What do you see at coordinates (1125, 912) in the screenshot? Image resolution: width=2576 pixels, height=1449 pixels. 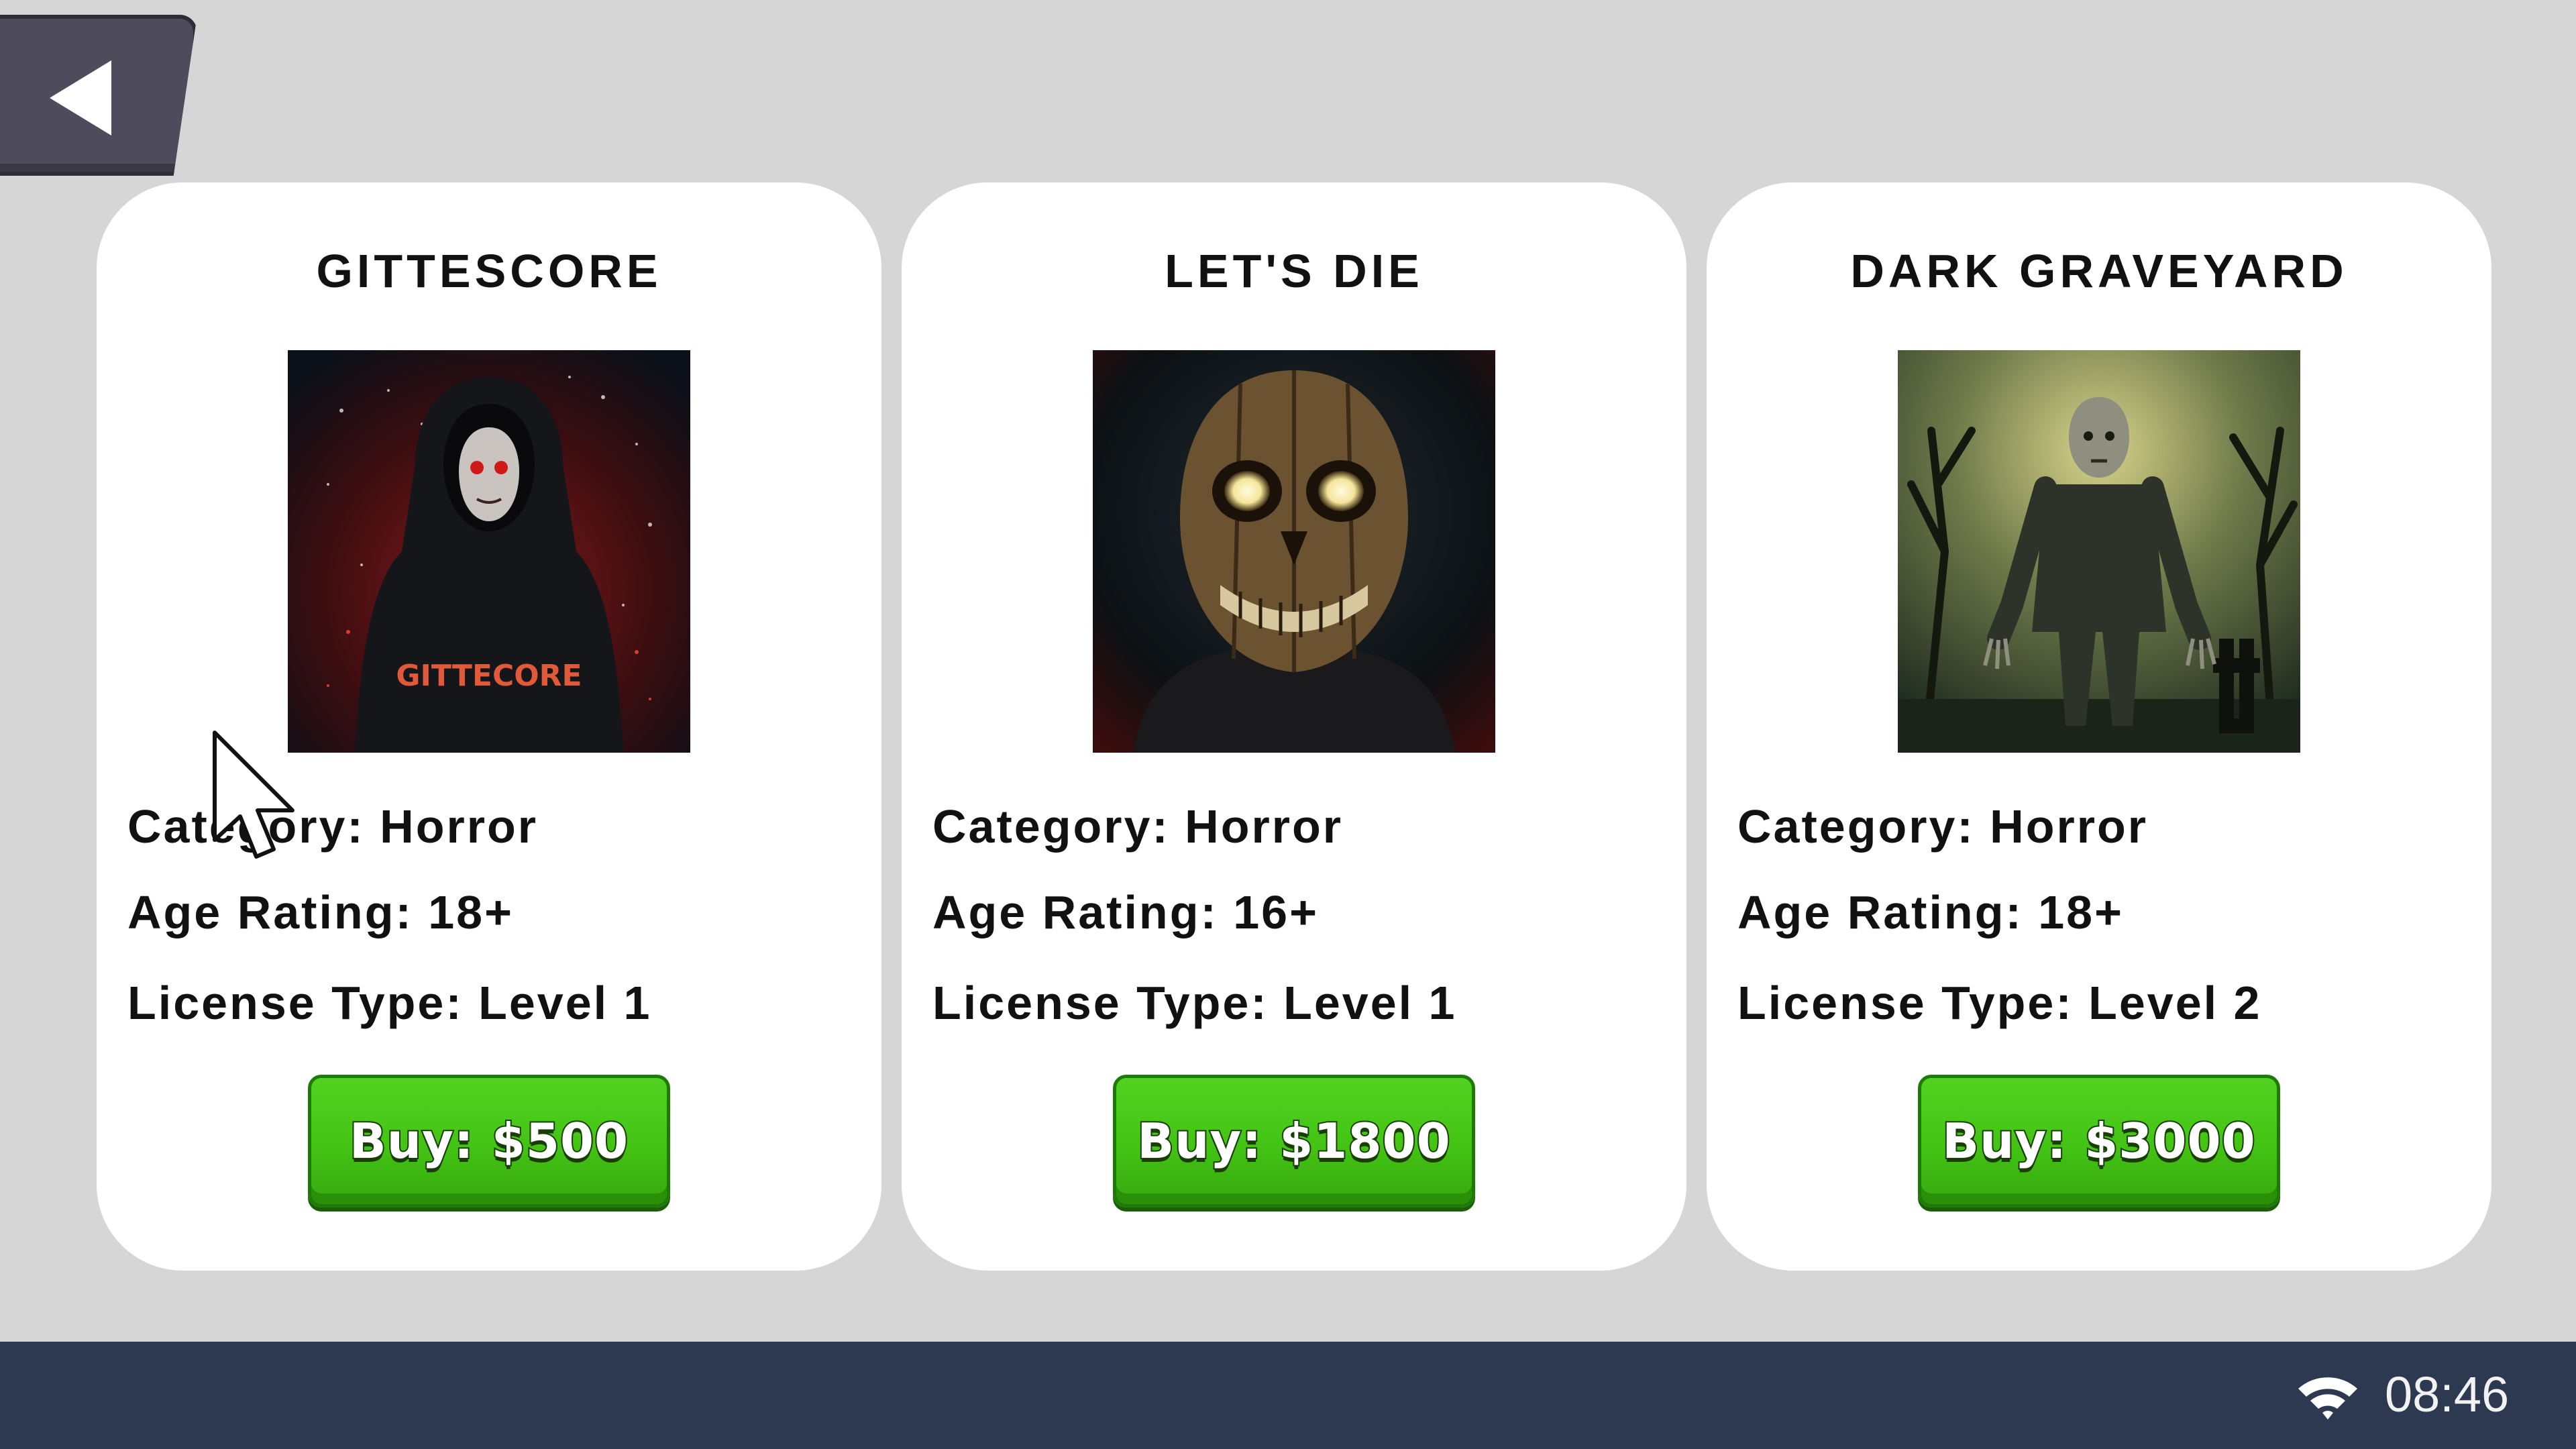 I see `age-rating-label: Age Rating: 16+` at bounding box center [1125, 912].